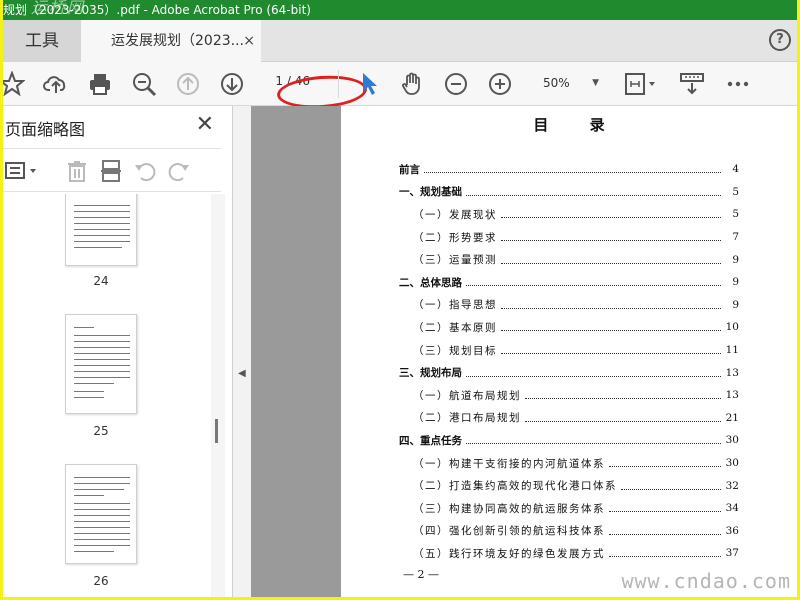 Image resolution: width=800 pixels, height=600 pixels. What do you see at coordinates (732, 327) in the screenshot?
I see `toc-entry-page: 10` at bounding box center [732, 327].